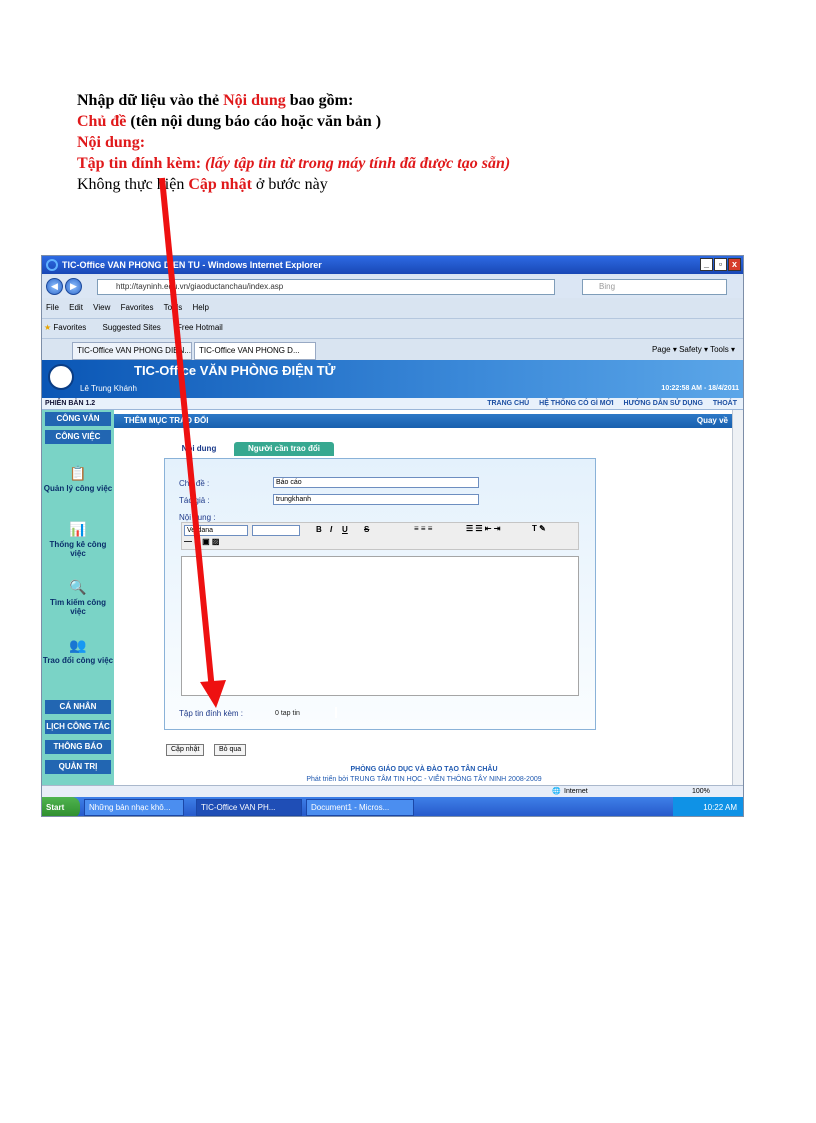 Image resolution: width=816 pixels, height=1123 pixels. Describe the element at coordinates (376, 482) in the screenshot. I see `subject-input: Báo cáo` at that location.